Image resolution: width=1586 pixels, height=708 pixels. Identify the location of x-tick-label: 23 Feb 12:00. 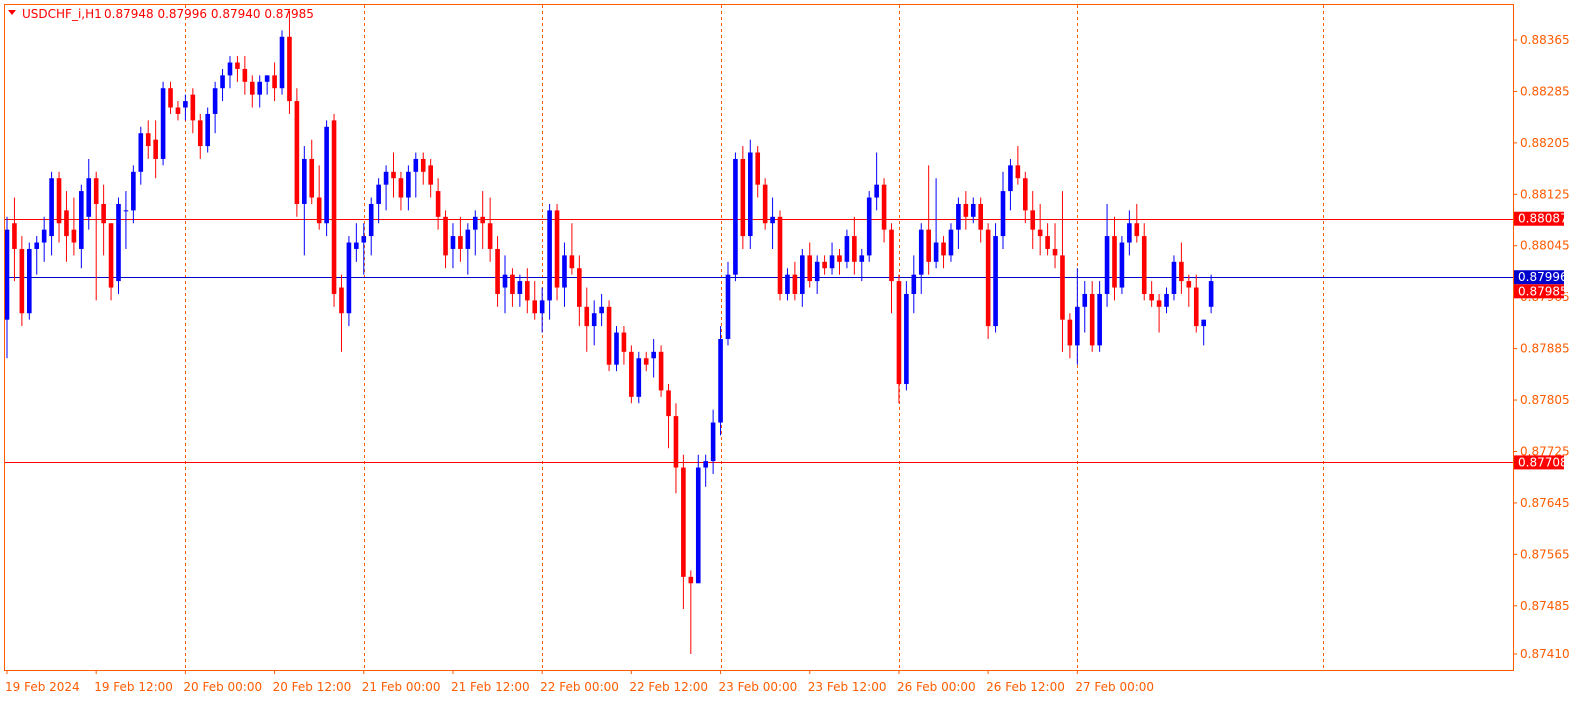
(847, 687).